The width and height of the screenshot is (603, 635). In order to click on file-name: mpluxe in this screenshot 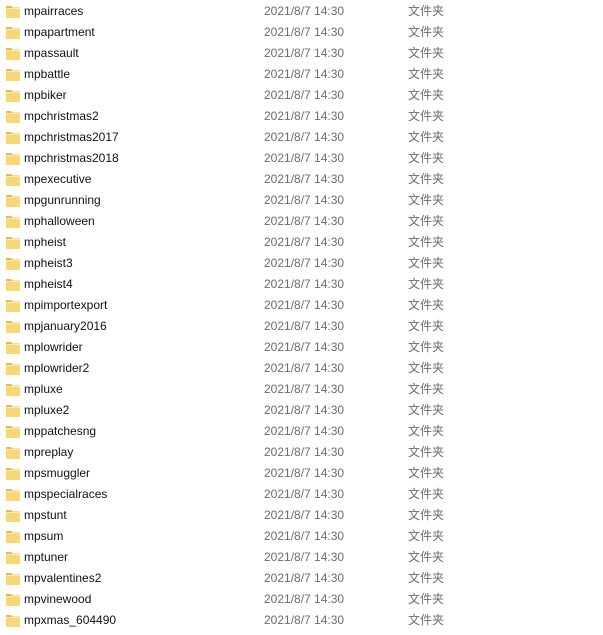, I will do `click(43, 389)`.